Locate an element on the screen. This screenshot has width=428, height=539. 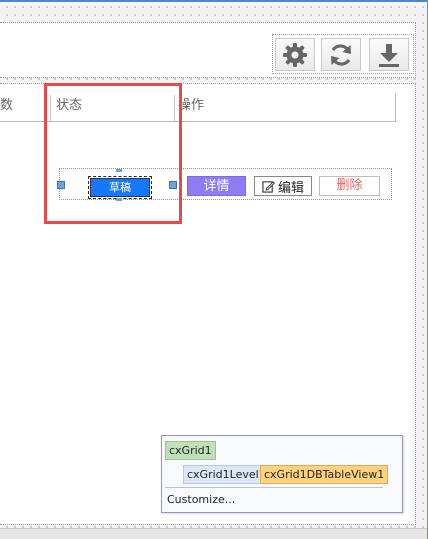
window-top-border is located at coordinates (214, 1).